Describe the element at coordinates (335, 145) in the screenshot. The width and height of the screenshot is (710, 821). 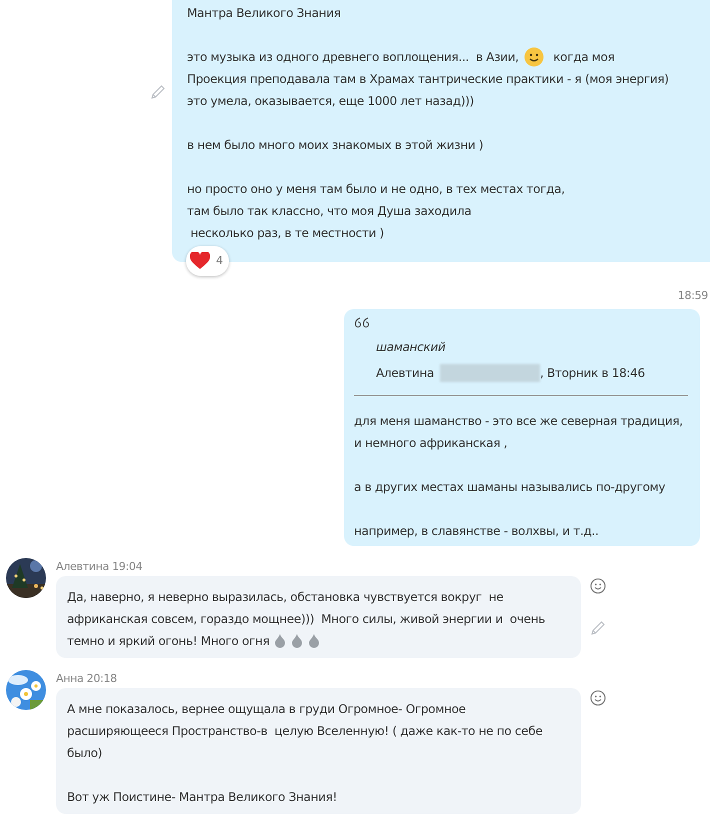
I see `message-text: в нем было много моих знакомых в этой жизни )` at that location.